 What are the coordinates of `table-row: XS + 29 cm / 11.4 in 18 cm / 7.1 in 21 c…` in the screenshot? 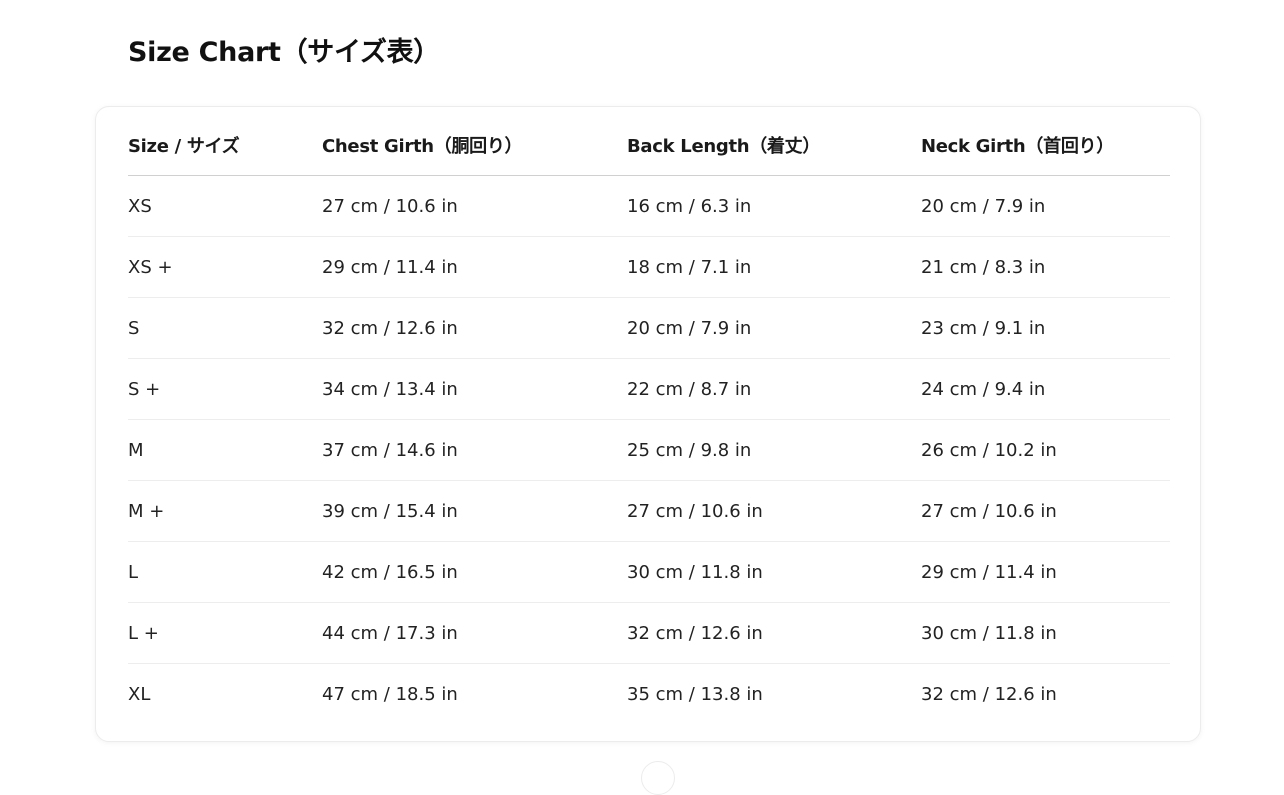 It's located at (649, 267).